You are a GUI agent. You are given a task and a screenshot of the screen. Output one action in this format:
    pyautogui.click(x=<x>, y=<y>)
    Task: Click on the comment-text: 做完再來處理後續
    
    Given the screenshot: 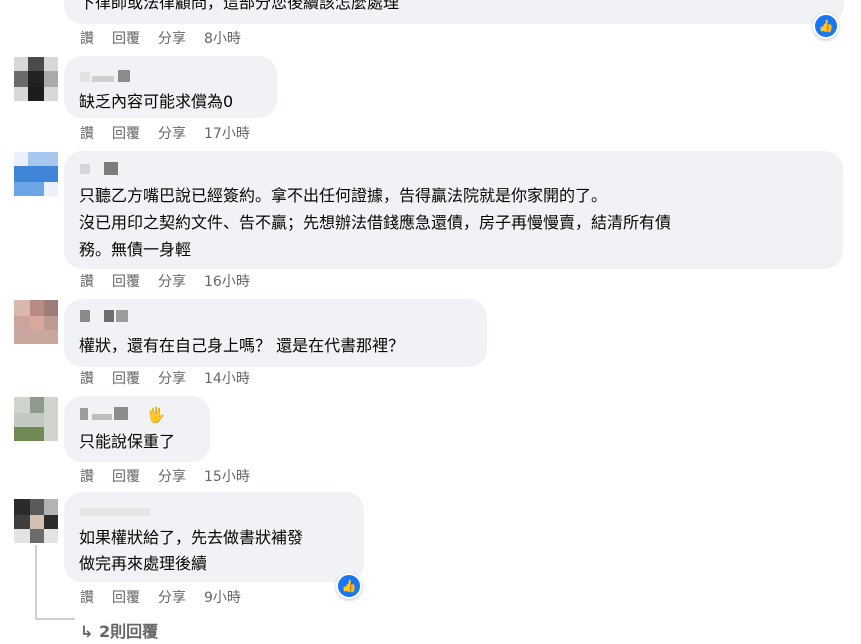 What is the action you would take?
    pyautogui.click(x=143, y=563)
    